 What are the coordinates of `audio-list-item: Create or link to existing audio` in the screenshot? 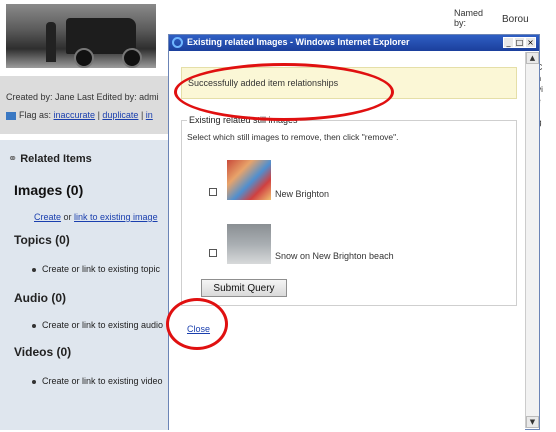 It's located at (97, 325).